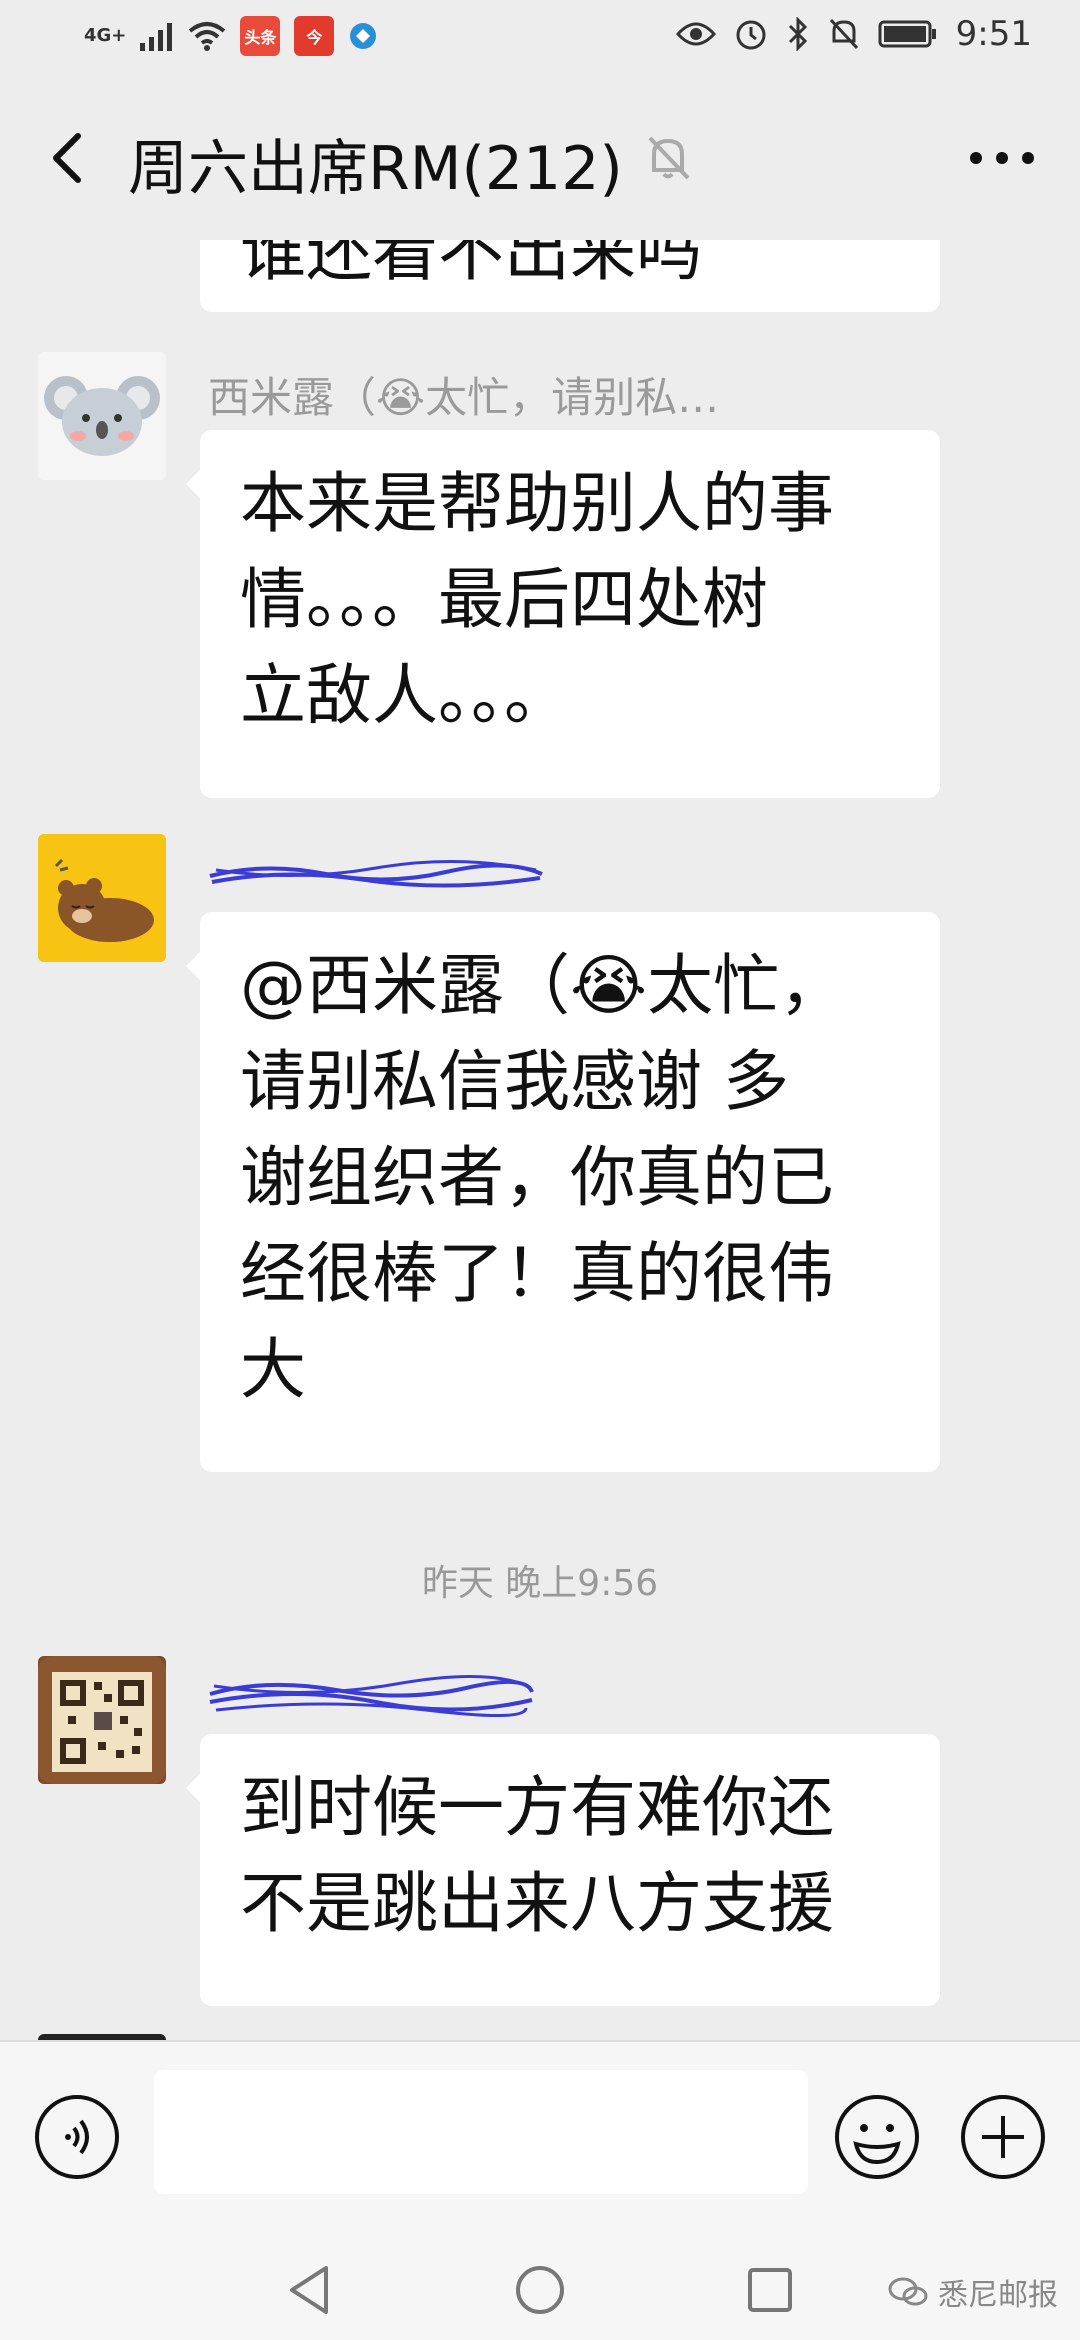 The image size is (1080, 2340). Describe the element at coordinates (1003, 2137) in the screenshot. I see `plus-icon` at that location.